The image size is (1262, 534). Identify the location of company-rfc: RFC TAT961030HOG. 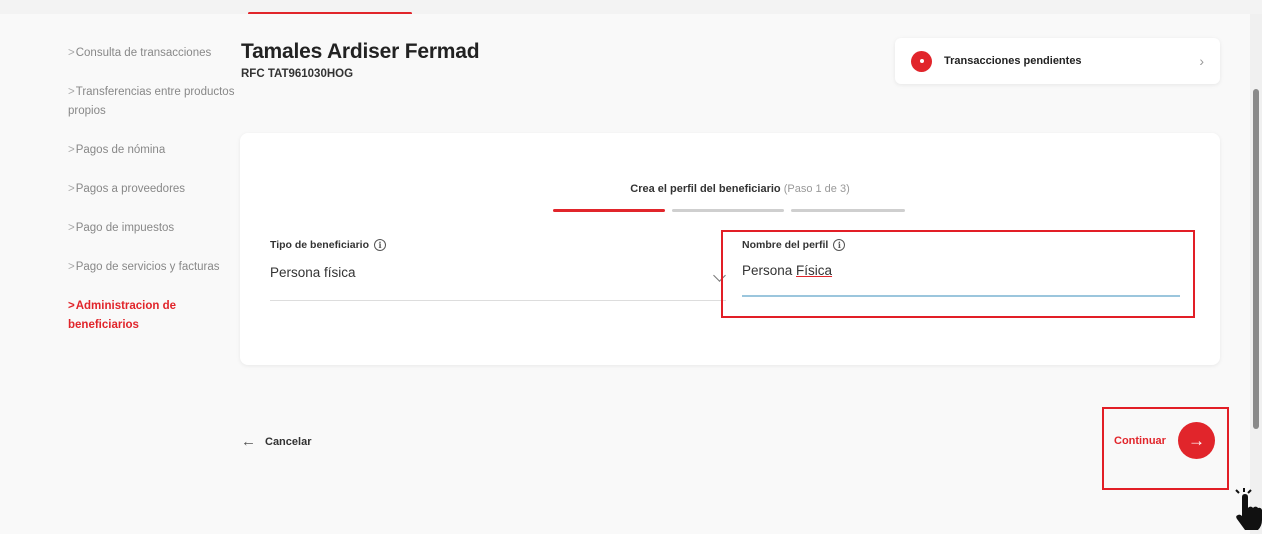
(297, 74).